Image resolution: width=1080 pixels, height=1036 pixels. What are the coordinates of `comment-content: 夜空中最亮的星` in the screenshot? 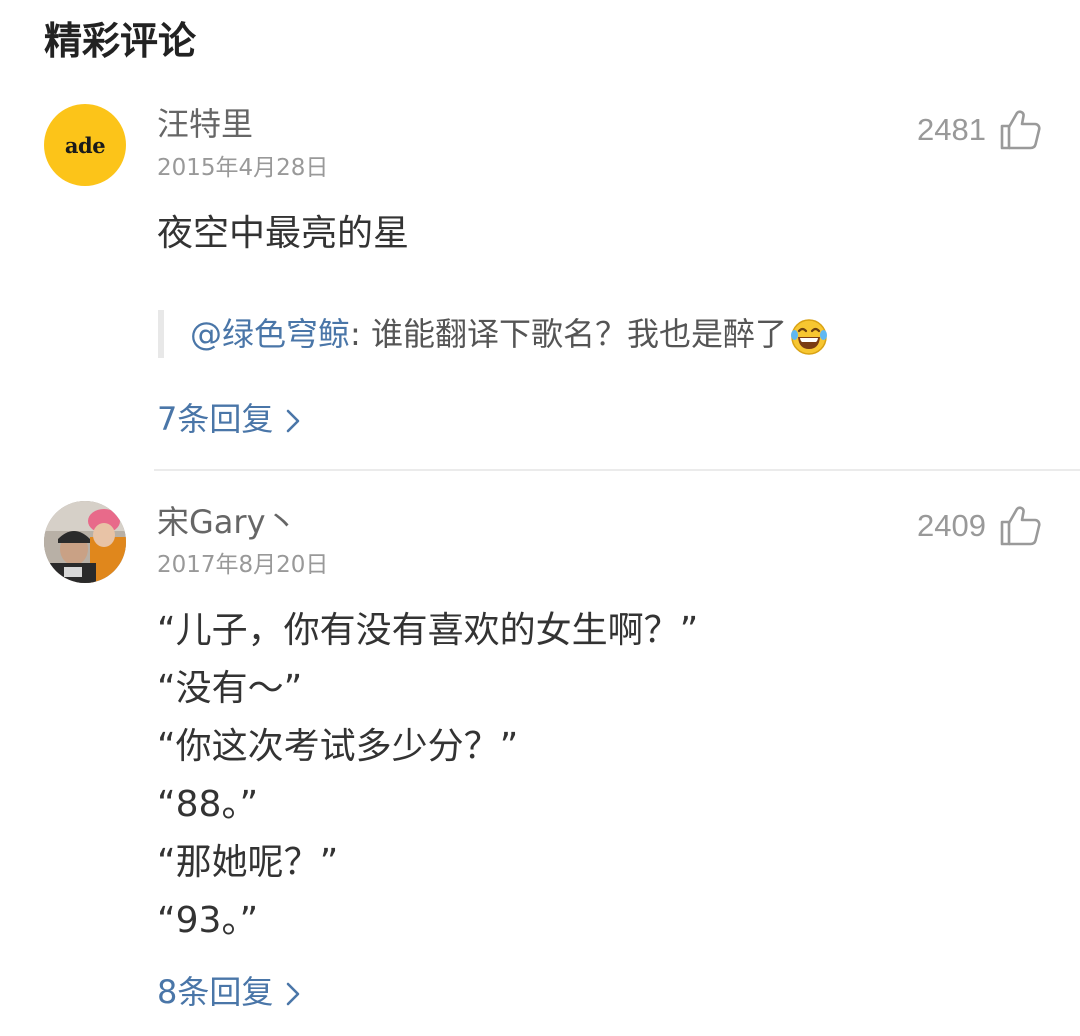 It's located at (283, 234).